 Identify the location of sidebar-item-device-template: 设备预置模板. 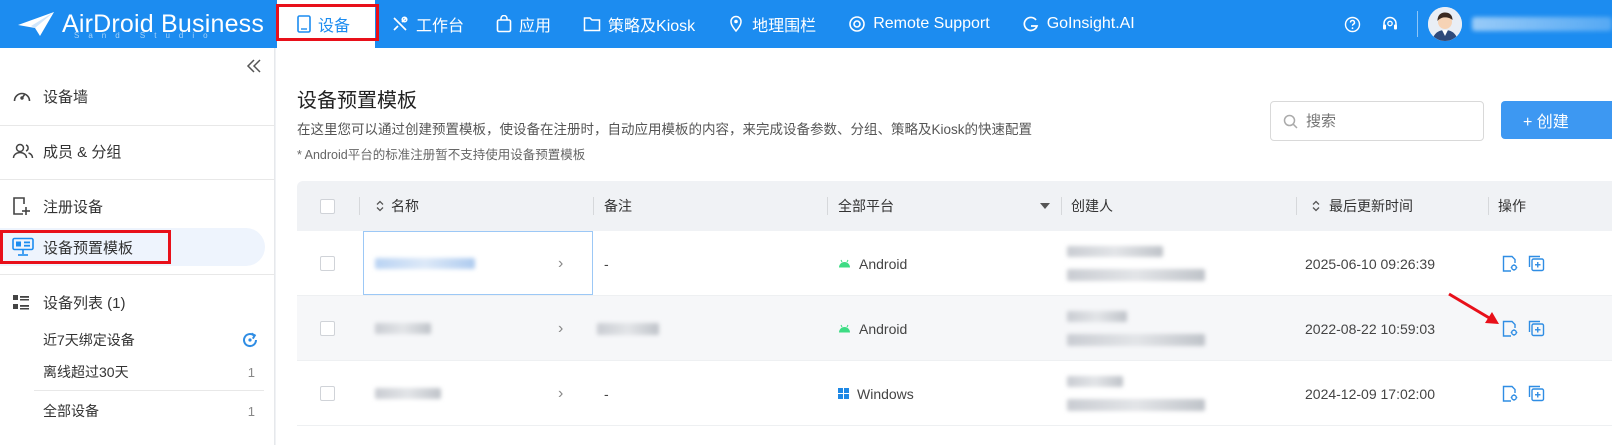
(132, 247).